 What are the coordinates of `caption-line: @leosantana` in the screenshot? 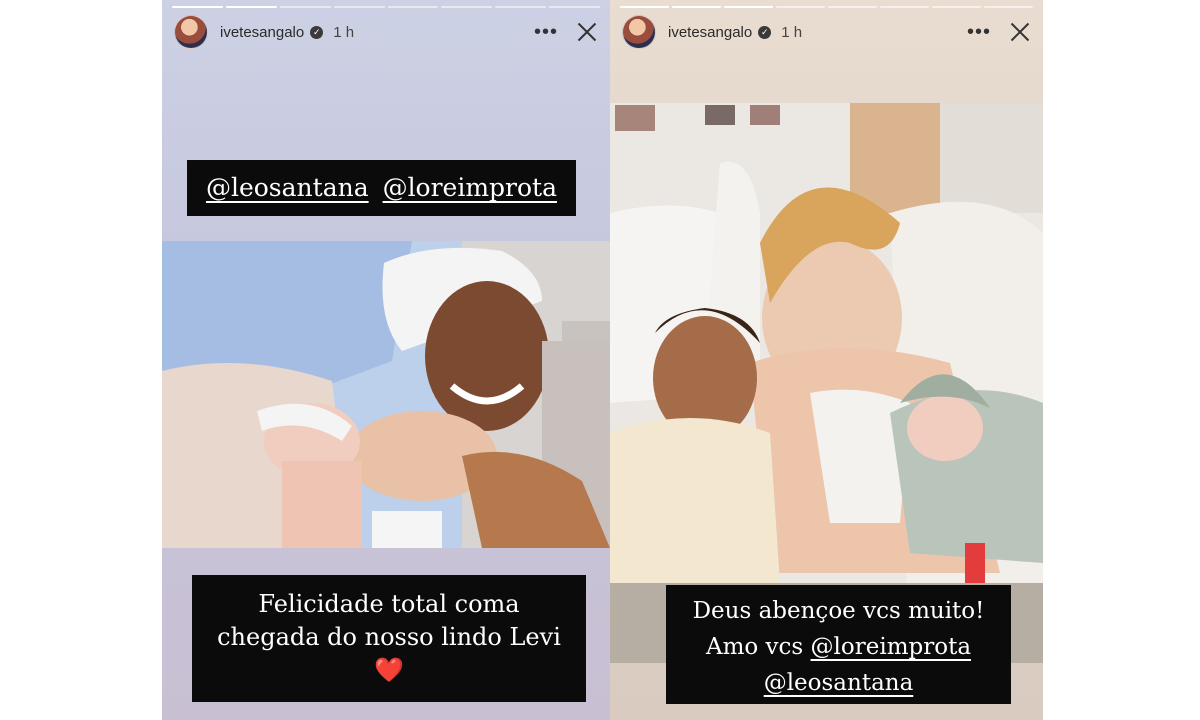 It's located at (838, 683).